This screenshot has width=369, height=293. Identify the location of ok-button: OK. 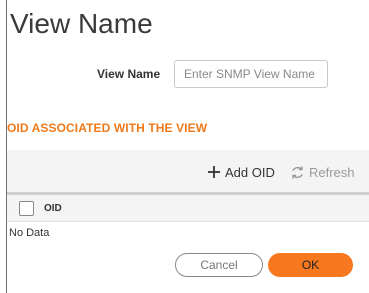
(310, 265).